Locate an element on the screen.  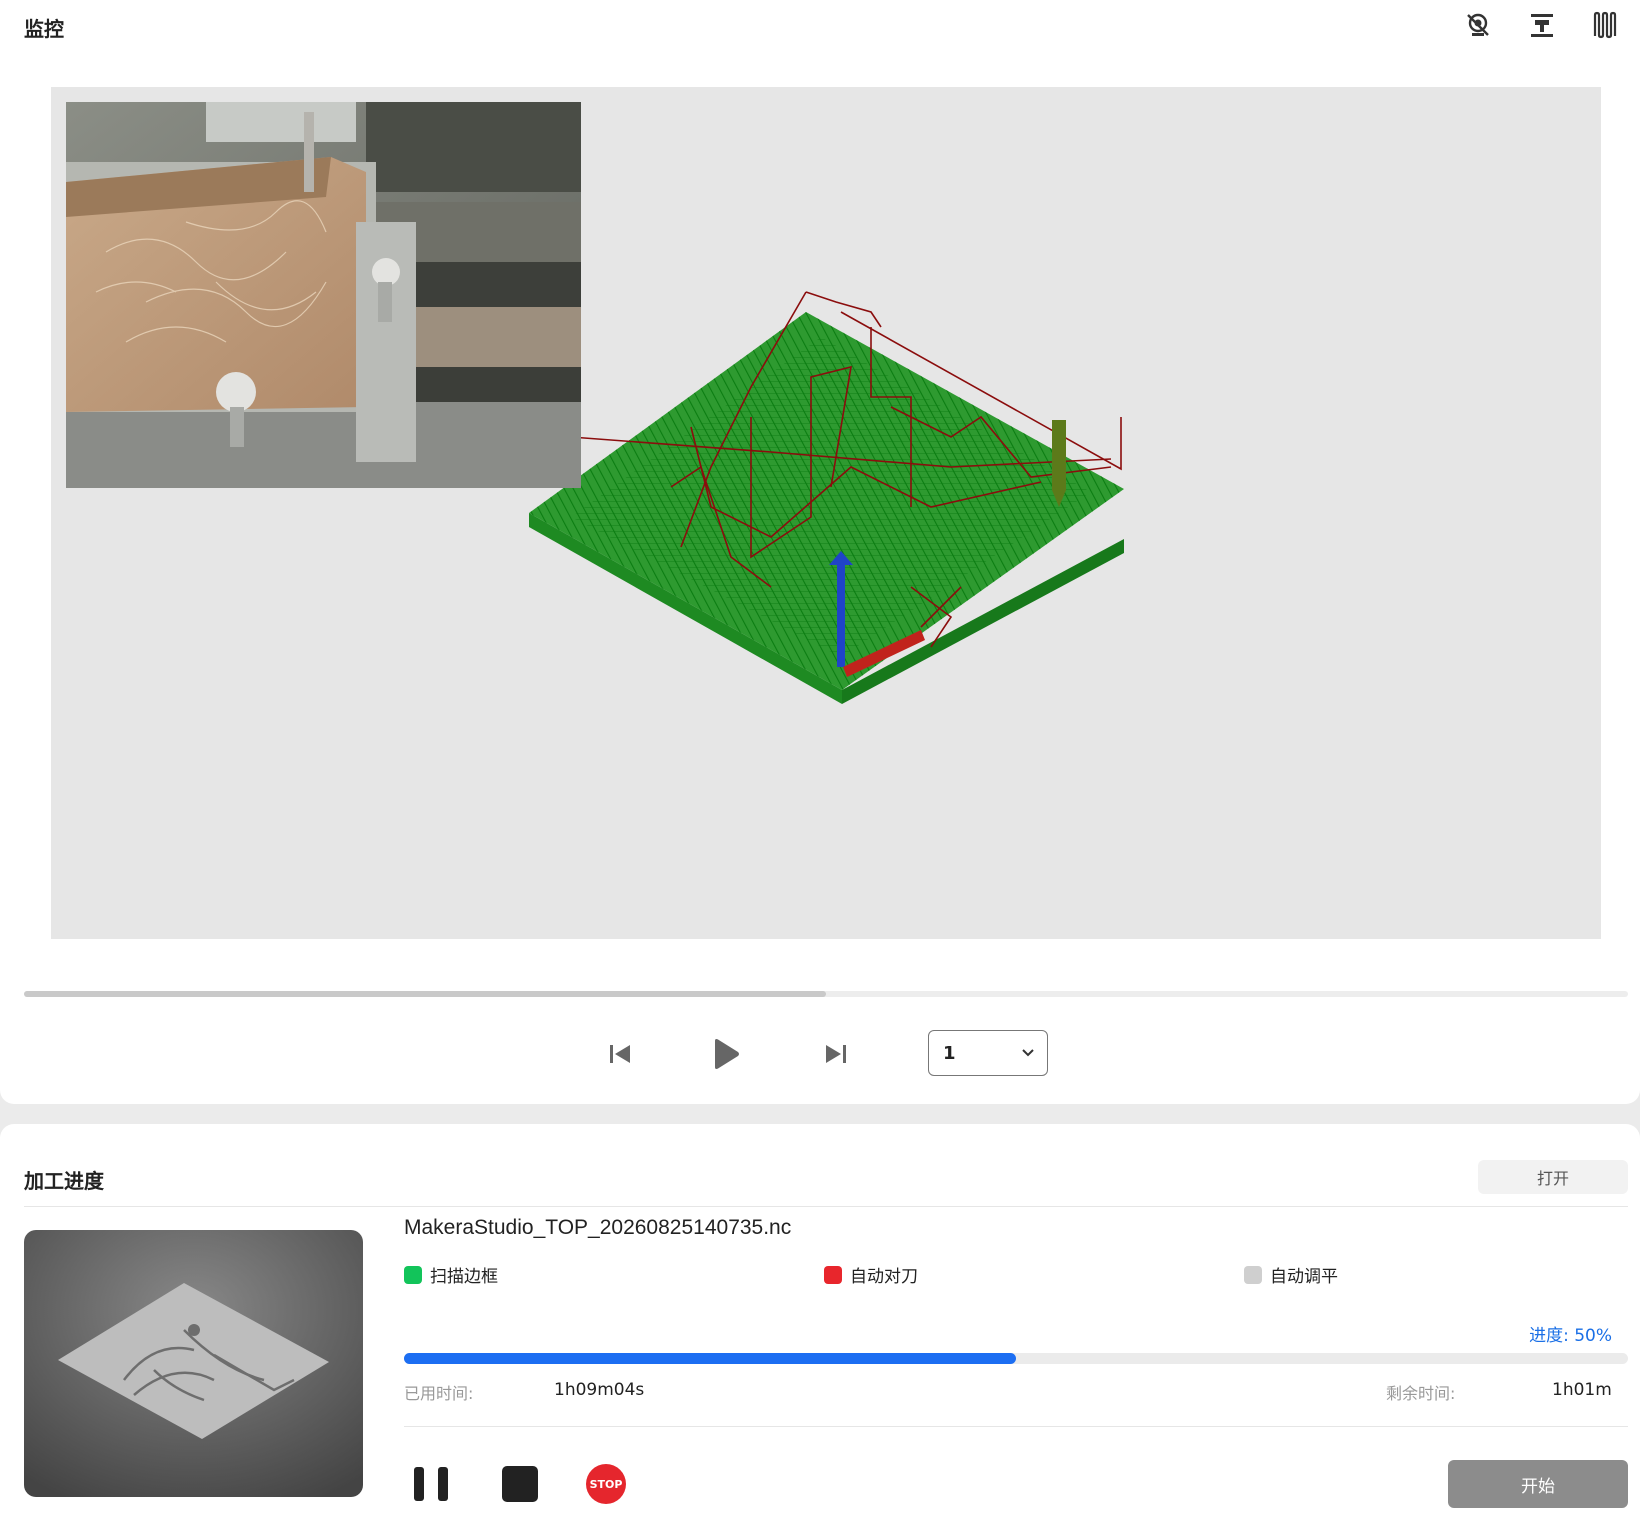
header-toolbar is located at coordinates (1542, 25).